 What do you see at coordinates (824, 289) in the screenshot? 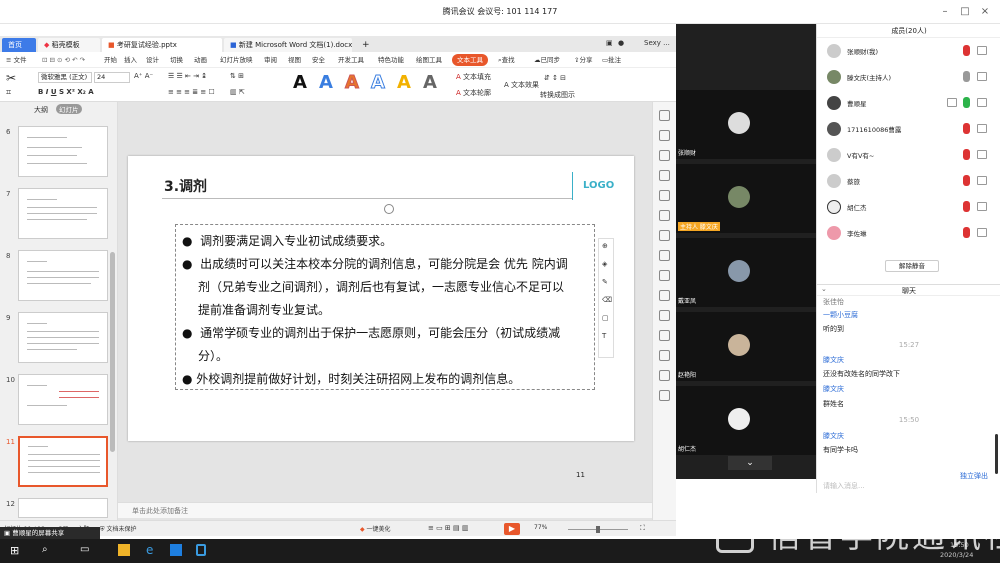
I see `collapse-icon: ⌄` at bounding box center [824, 289].